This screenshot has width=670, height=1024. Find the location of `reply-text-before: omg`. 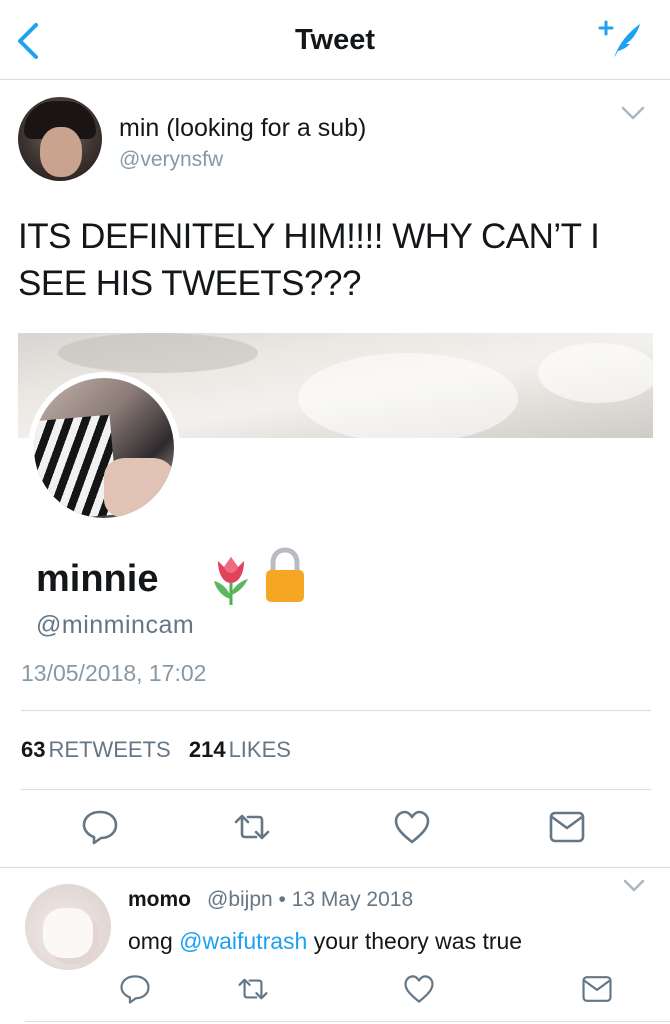

reply-text-before: omg is located at coordinates (154, 941).